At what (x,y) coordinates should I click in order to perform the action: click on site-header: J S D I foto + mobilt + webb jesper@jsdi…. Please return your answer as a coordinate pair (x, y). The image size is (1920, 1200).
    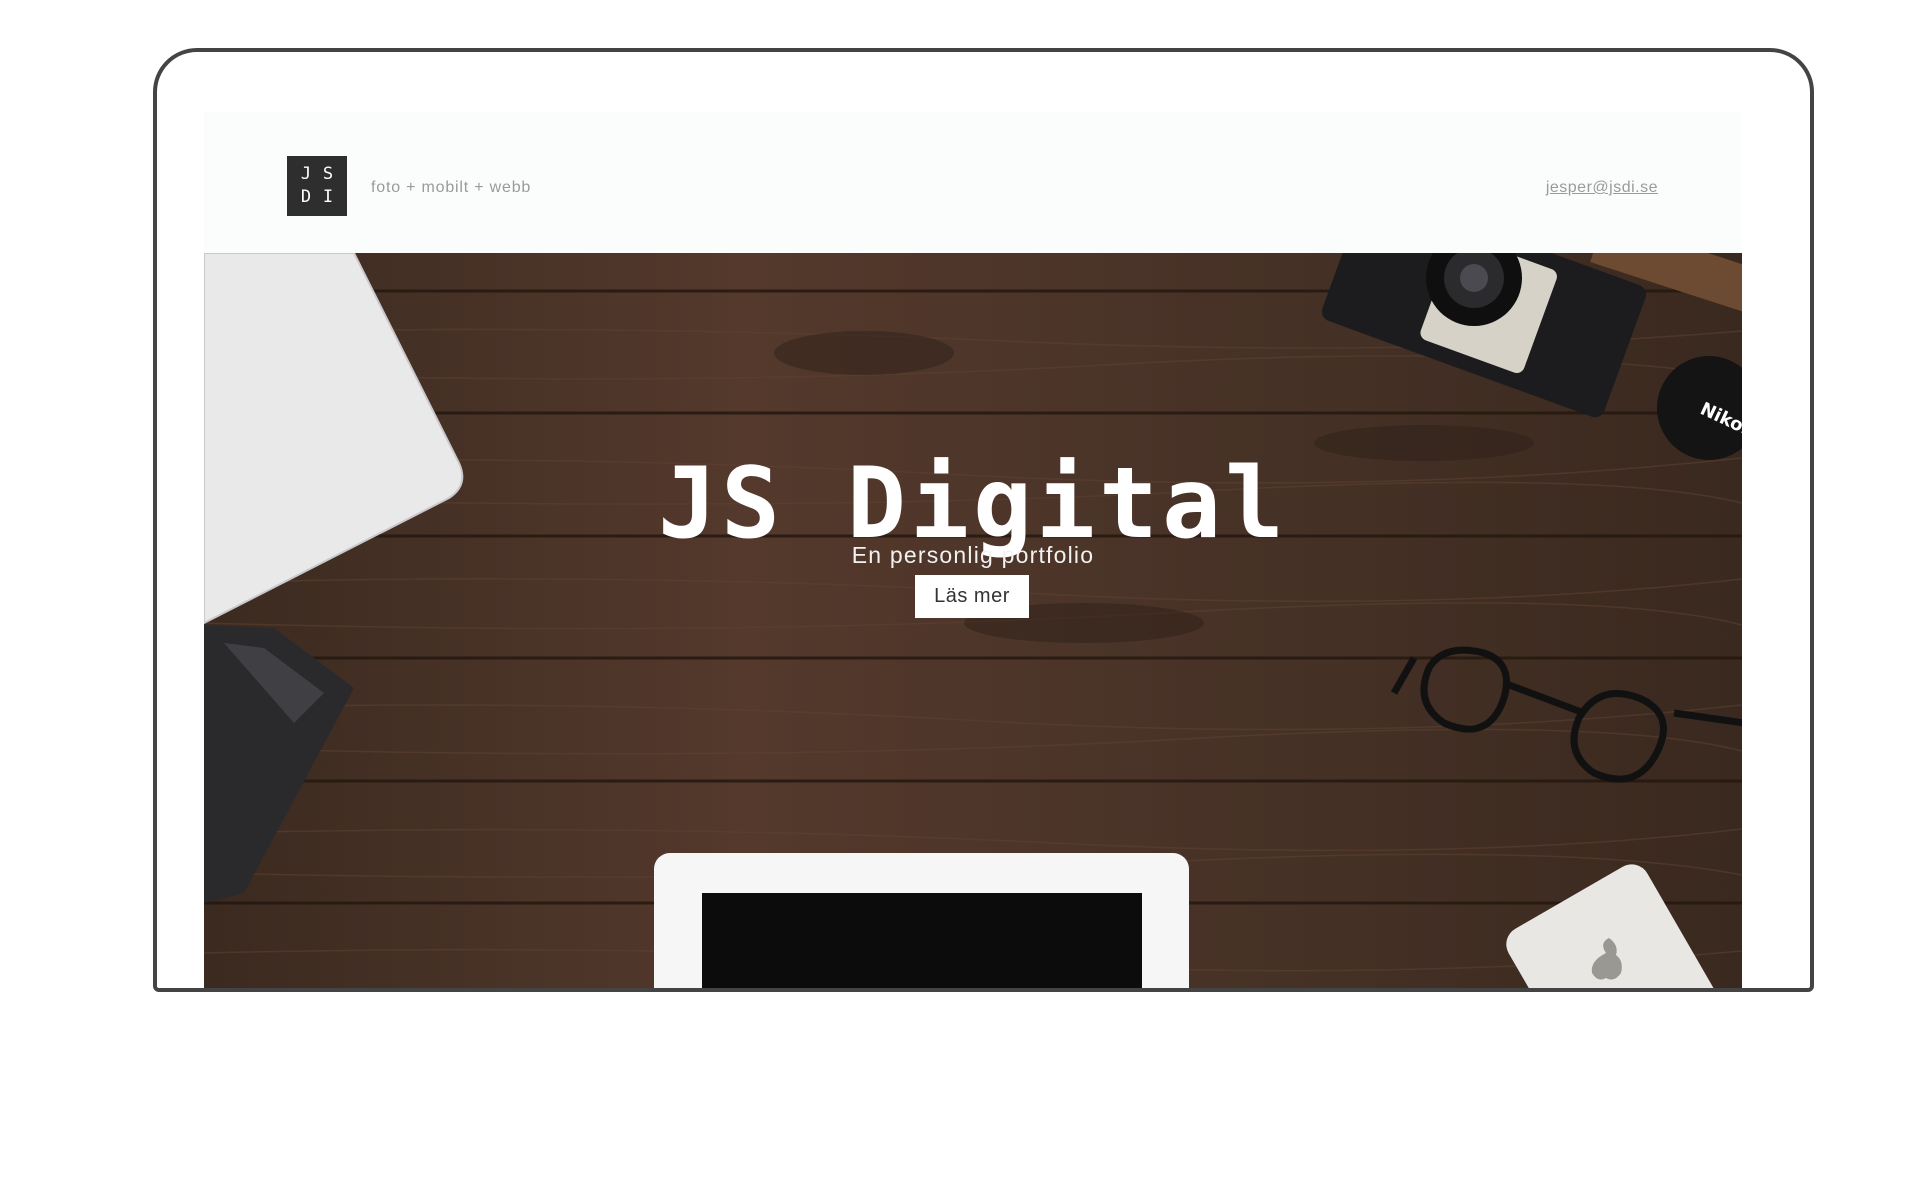
    Looking at the image, I should click on (973, 182).